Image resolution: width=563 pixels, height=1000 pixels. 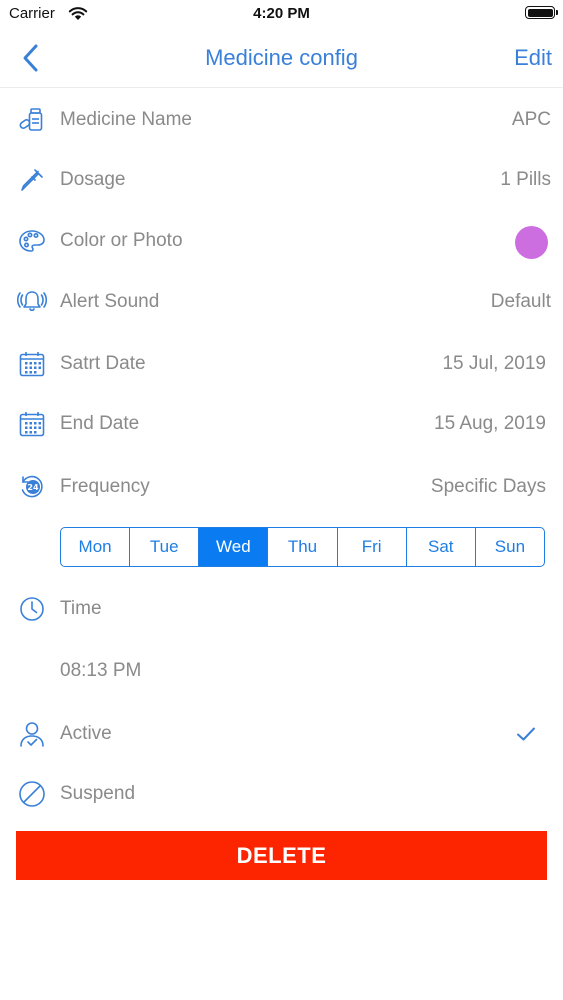 What do you see at coordinates (121, 240) in the screenshot?
I see `color-photo-label: Color or Photo` at bounding box center [121, 240].